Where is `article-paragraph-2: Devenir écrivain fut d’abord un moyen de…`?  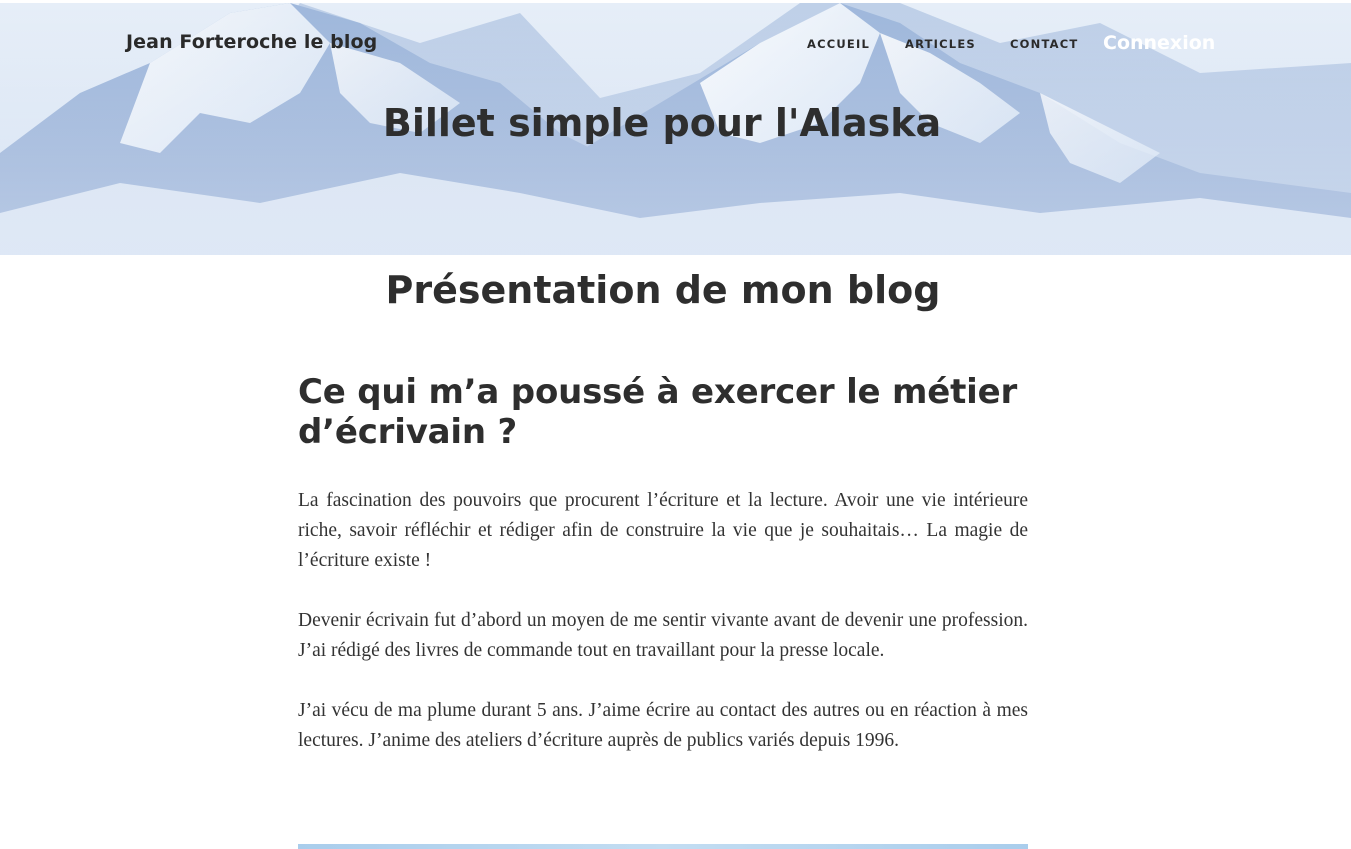 article-paragraph-2: Devenir écrivain fut d’abord un moyen de… is located at coordinates (663, 635).